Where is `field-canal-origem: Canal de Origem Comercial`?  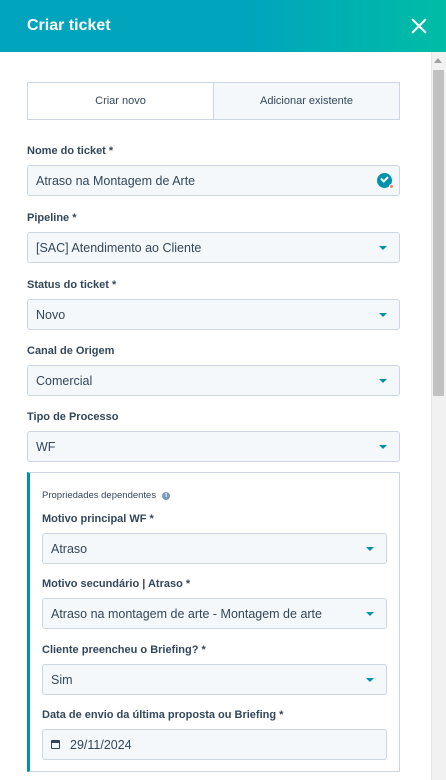
field-canal-origem: Canal de Origem Comercial is located at coordinates (213, 370).